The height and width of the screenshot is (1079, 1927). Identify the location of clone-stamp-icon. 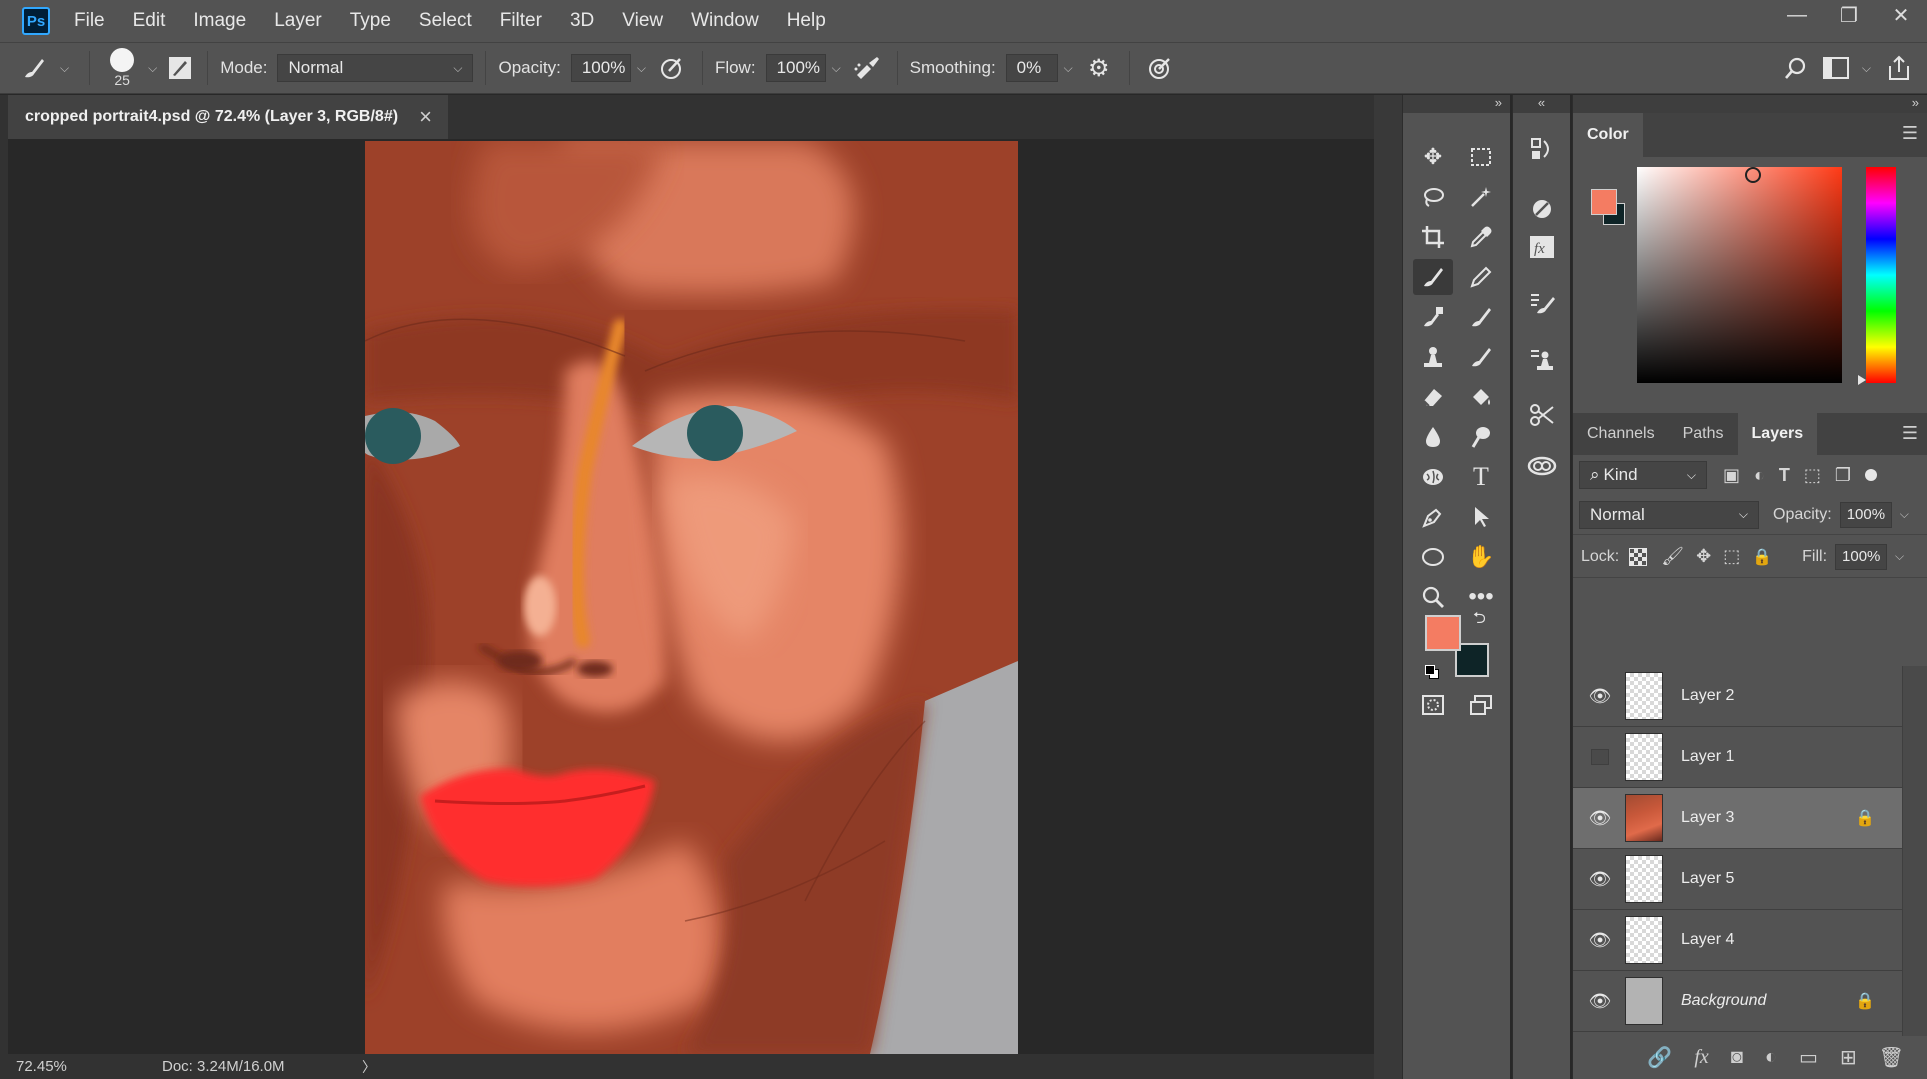
(1433, 357).